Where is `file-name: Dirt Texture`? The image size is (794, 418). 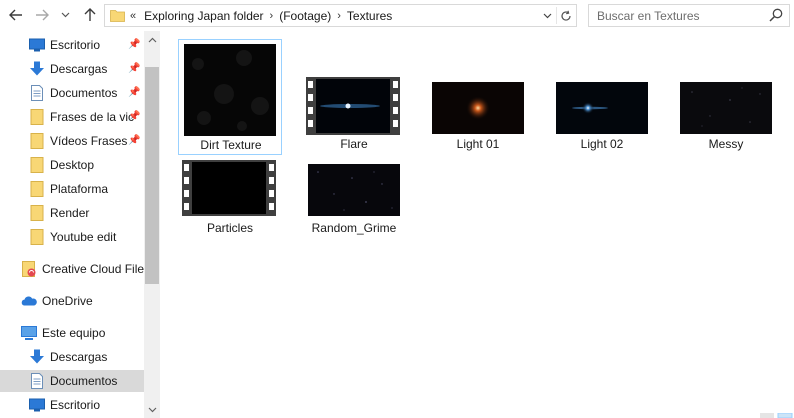
file-name: Dirt Texture is located at coordinates (231, 145).